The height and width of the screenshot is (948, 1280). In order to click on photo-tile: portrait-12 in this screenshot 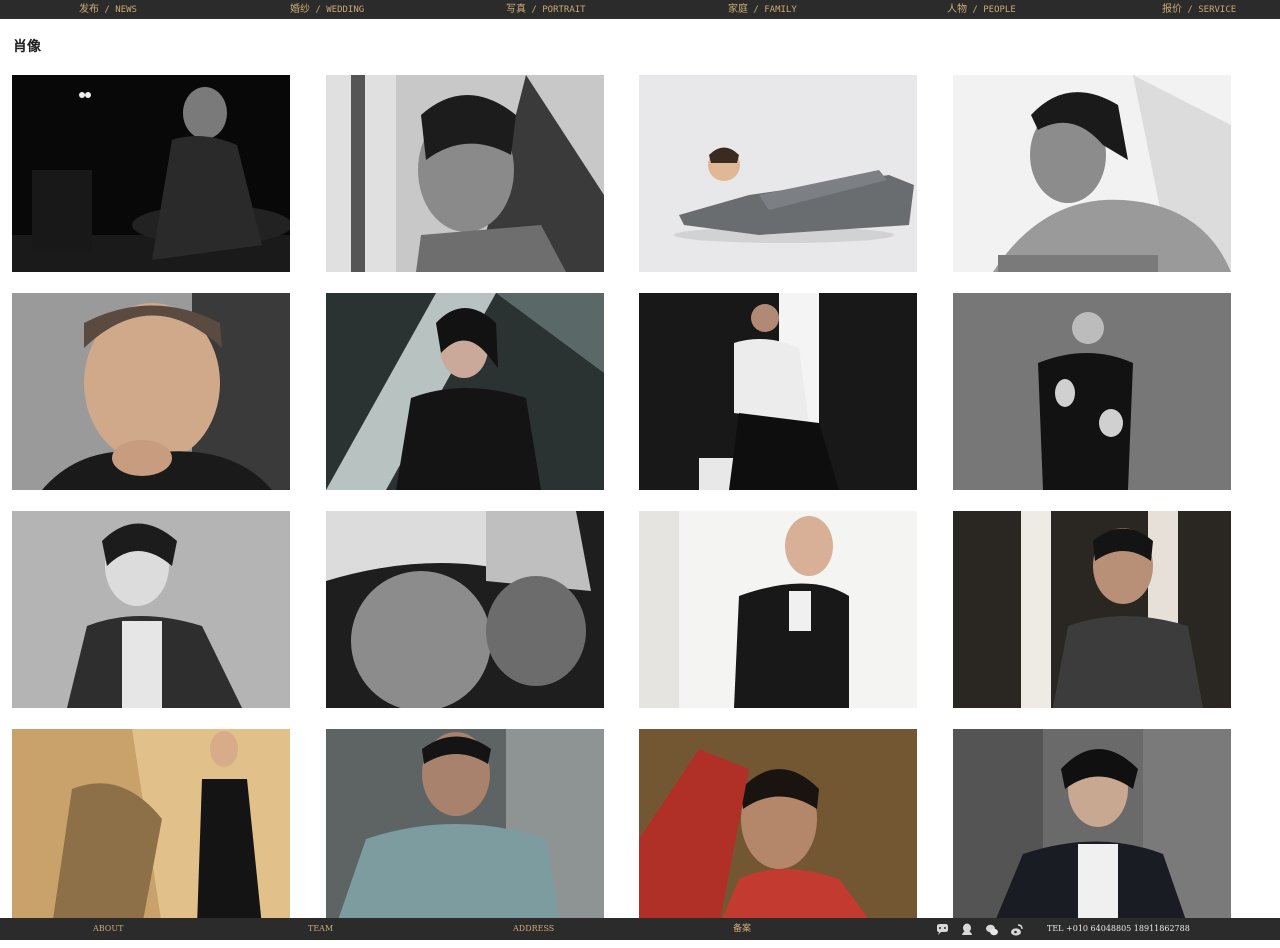, I will do `click(1092, 609)`.